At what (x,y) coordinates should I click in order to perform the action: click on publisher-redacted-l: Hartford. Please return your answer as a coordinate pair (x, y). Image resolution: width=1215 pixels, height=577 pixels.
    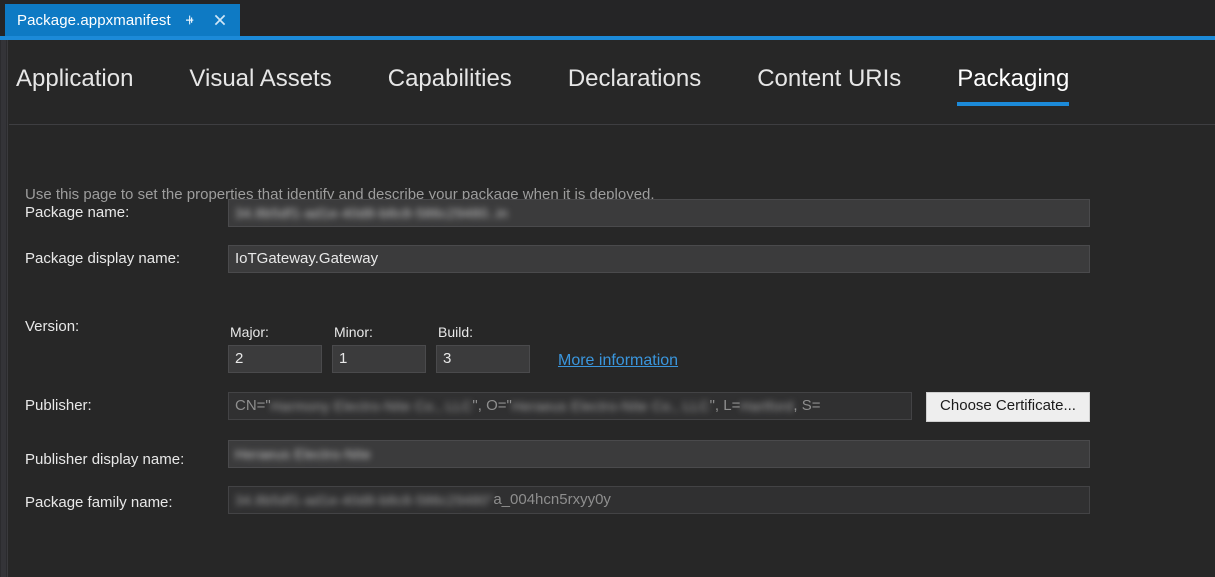
    Looking at the image, I should click on (767, 406).